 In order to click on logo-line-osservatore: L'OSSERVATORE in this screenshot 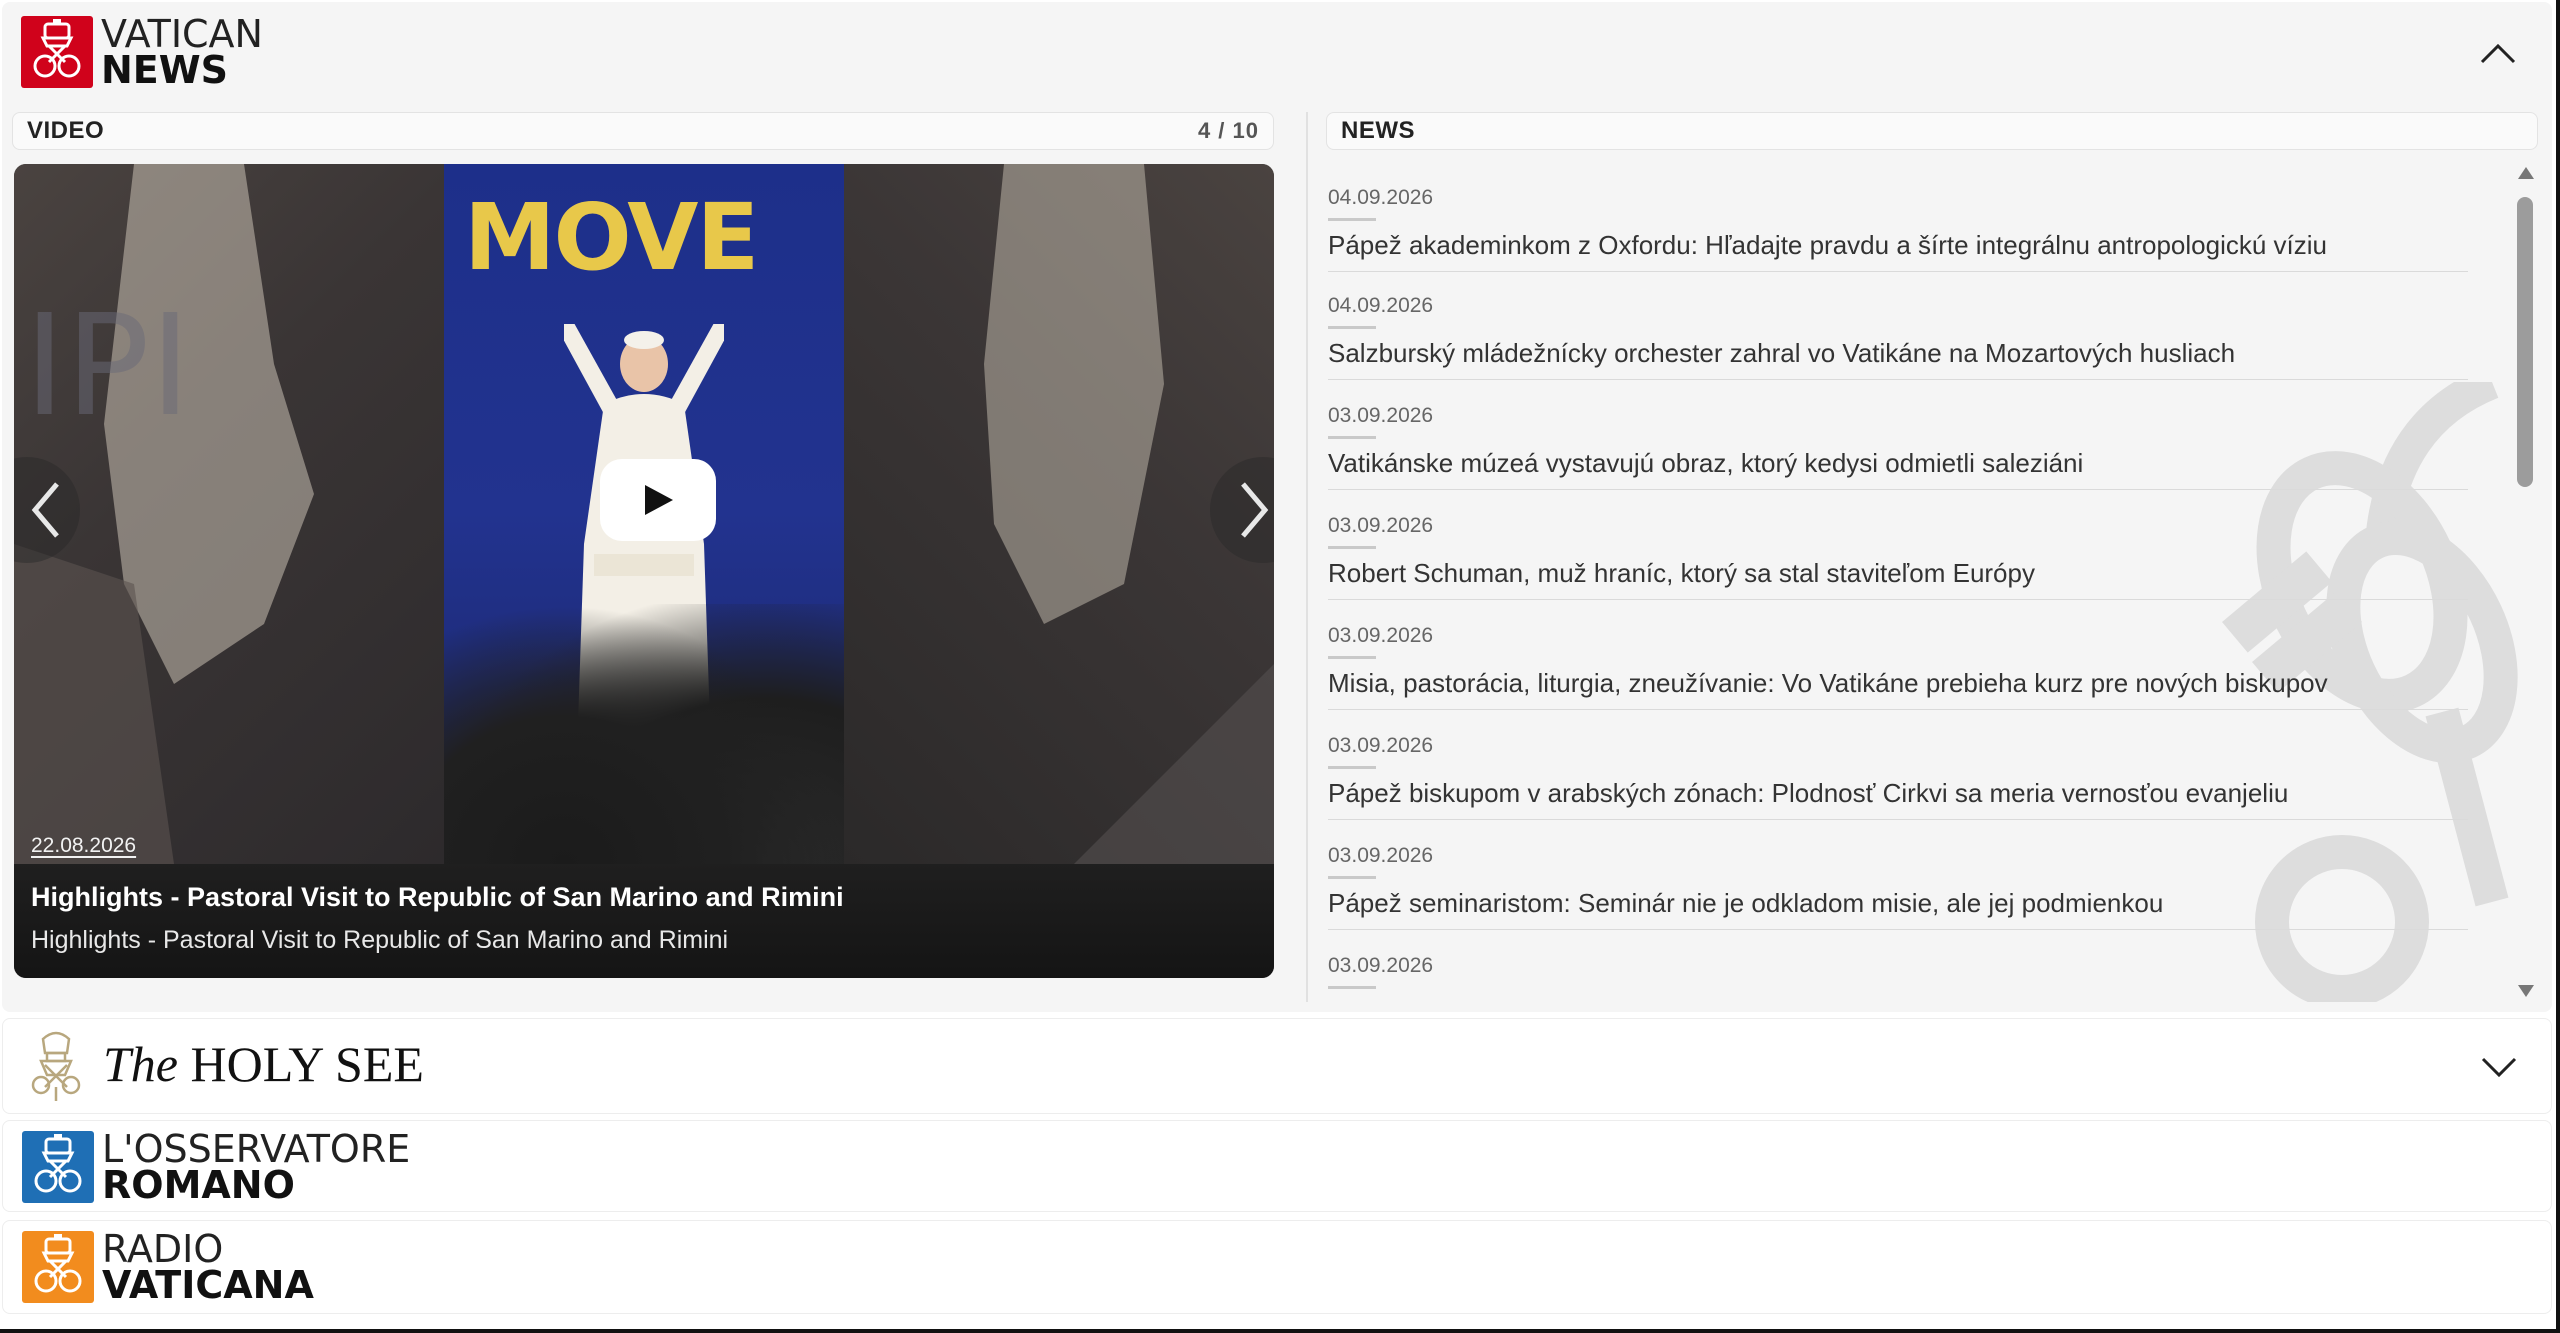, I will do `click(256, 1149)`.